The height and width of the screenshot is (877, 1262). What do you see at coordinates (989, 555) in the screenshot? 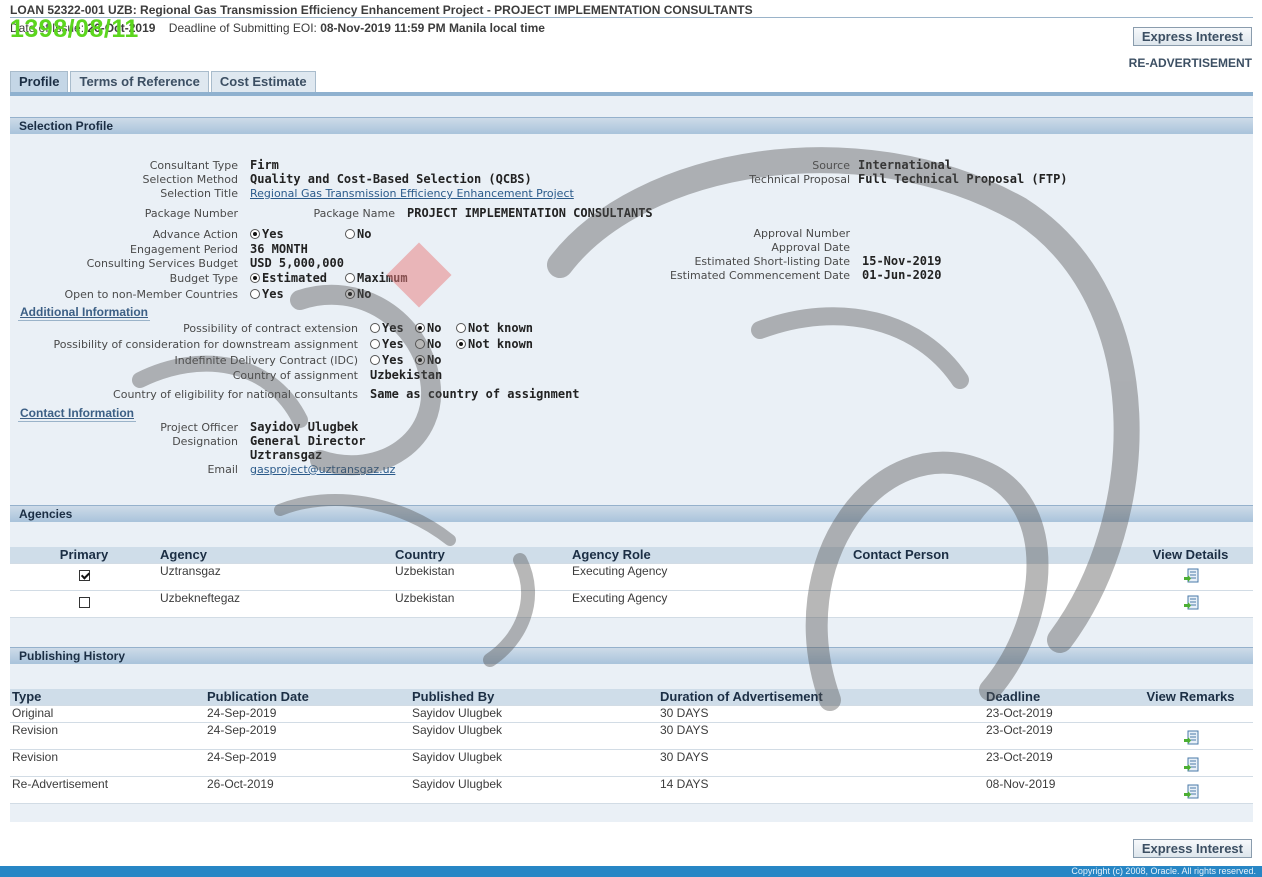
I see `column-header: Contact Person` at bounding box center [989, 555].